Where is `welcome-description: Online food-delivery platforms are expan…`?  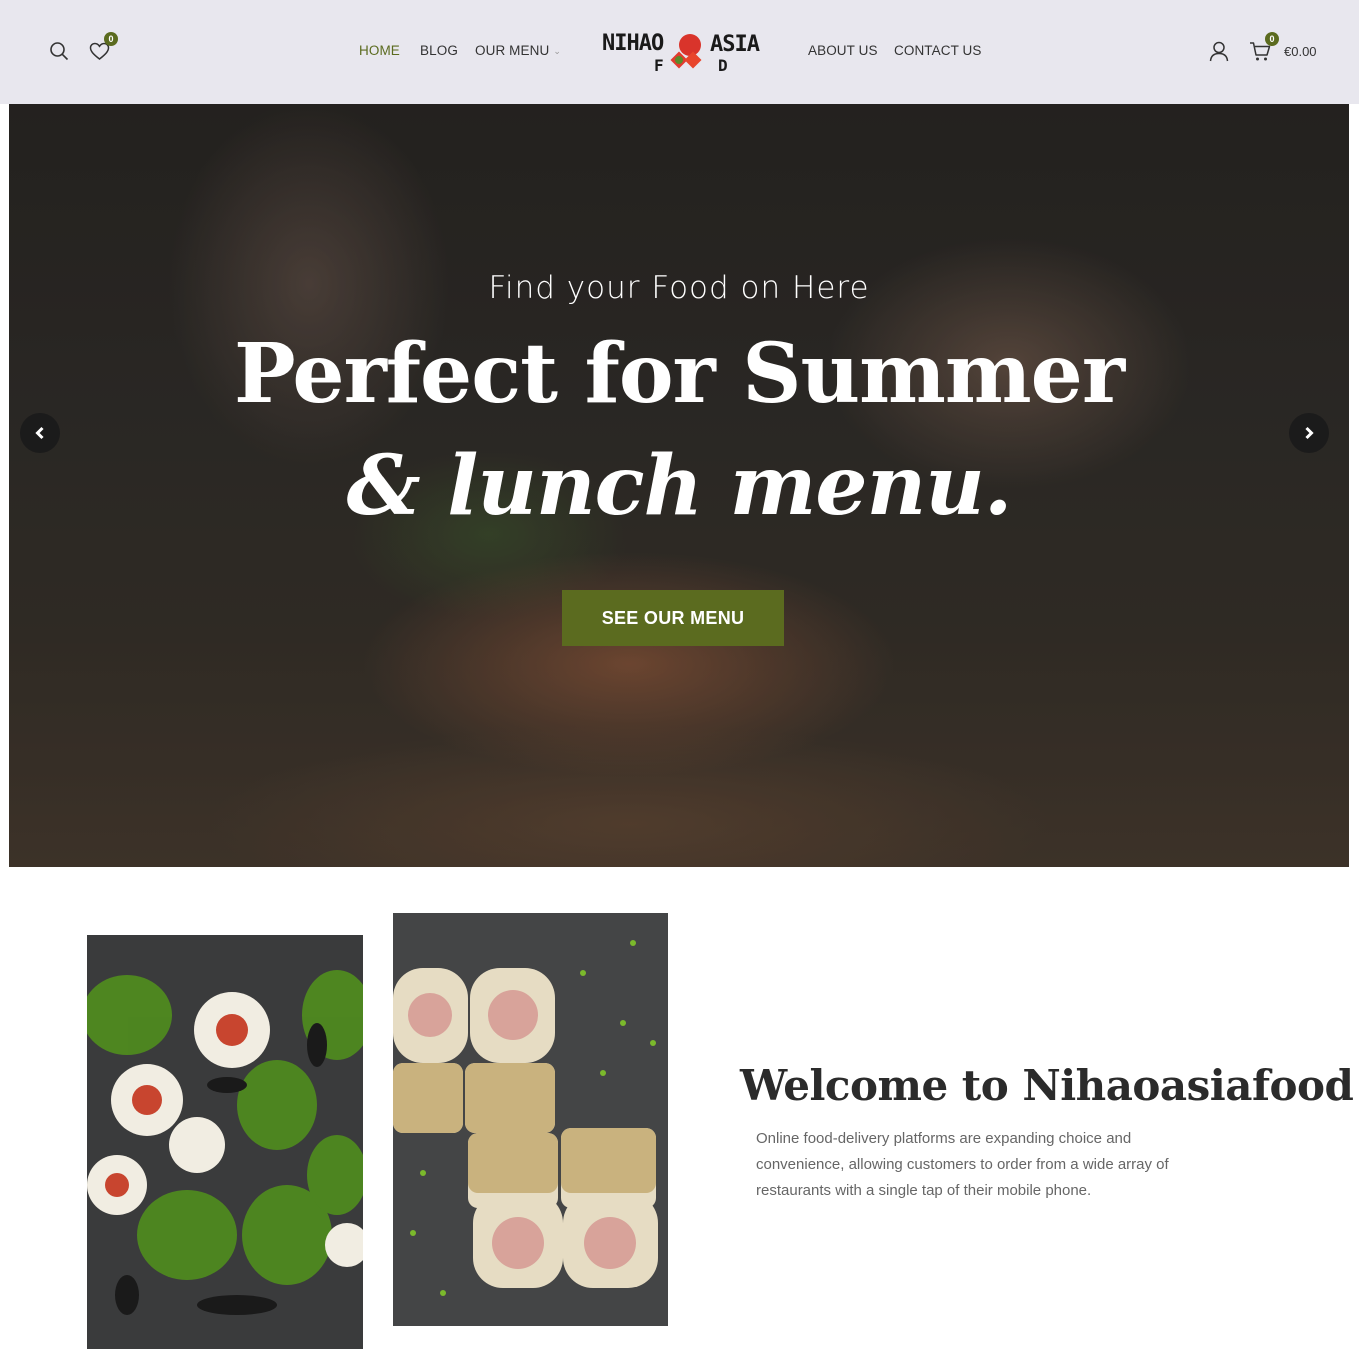 welcome-description: Online food-delivery platforms are expan… is located at coordinates (962, 1164).